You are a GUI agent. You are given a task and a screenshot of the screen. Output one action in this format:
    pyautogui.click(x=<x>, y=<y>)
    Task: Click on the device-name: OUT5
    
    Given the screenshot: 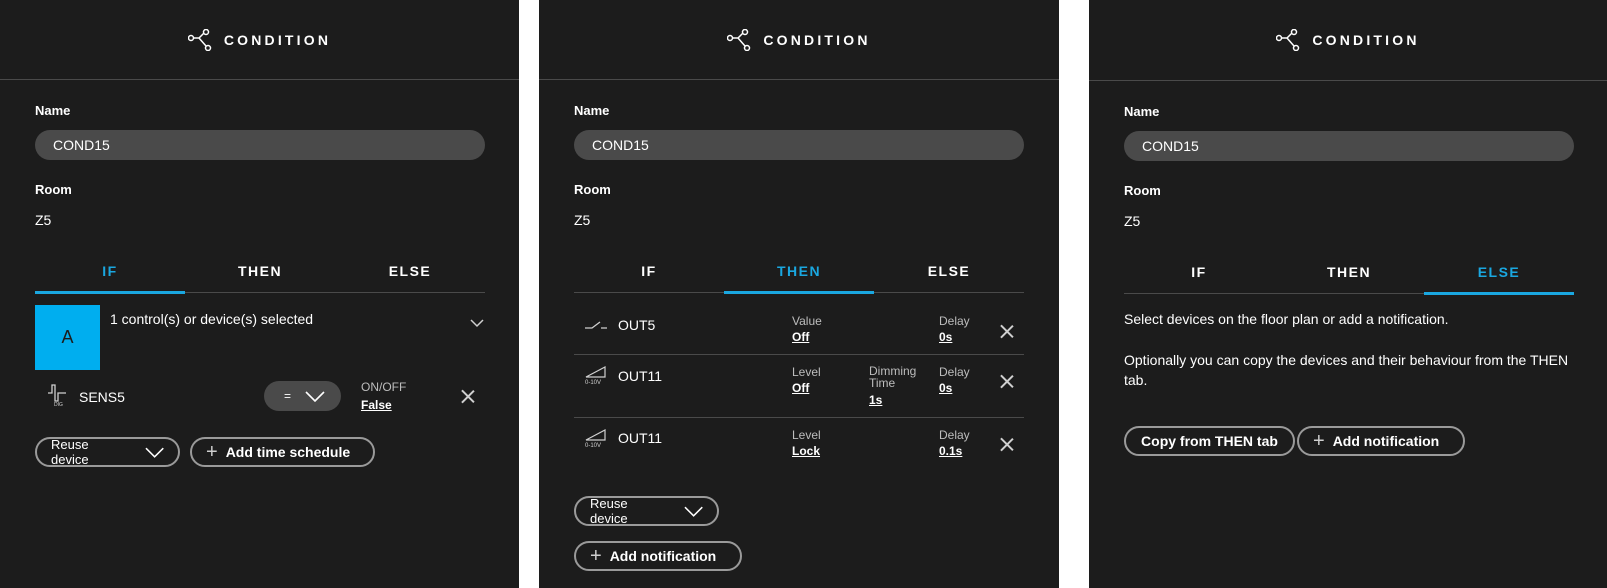 What is the action you would take?
    pyautogui.click(x=637, y=325)
    